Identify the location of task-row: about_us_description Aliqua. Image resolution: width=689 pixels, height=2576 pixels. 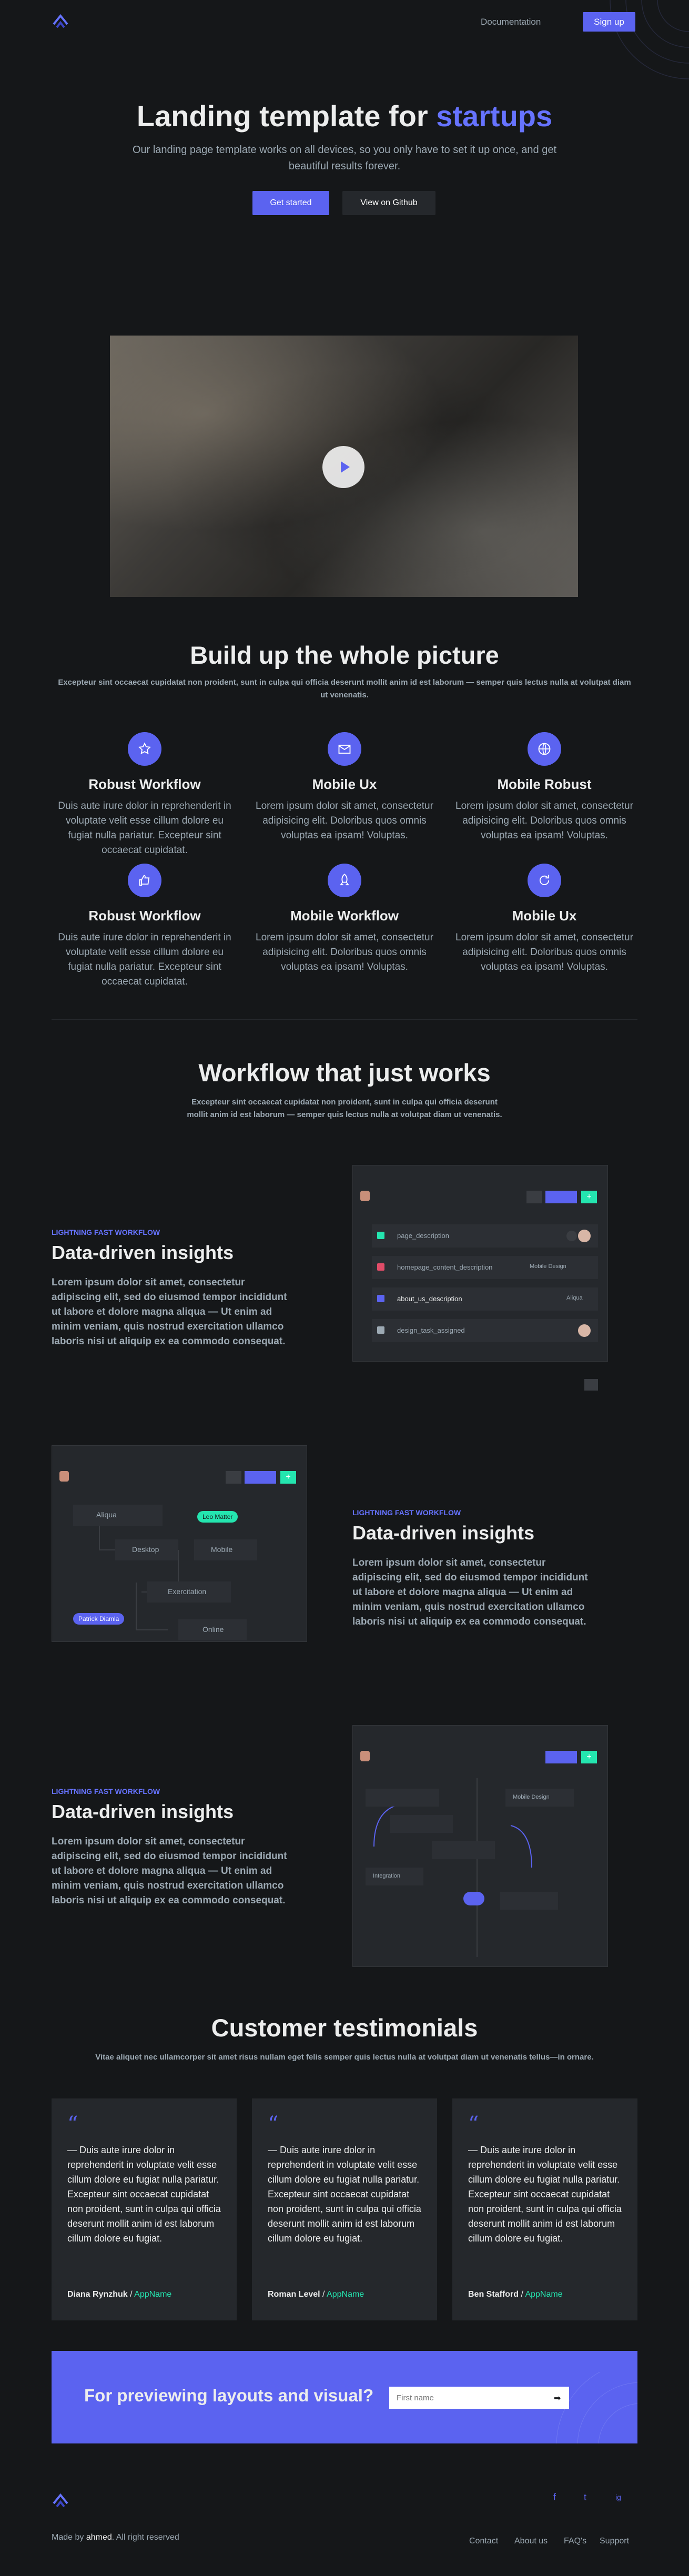
(485, 1299).